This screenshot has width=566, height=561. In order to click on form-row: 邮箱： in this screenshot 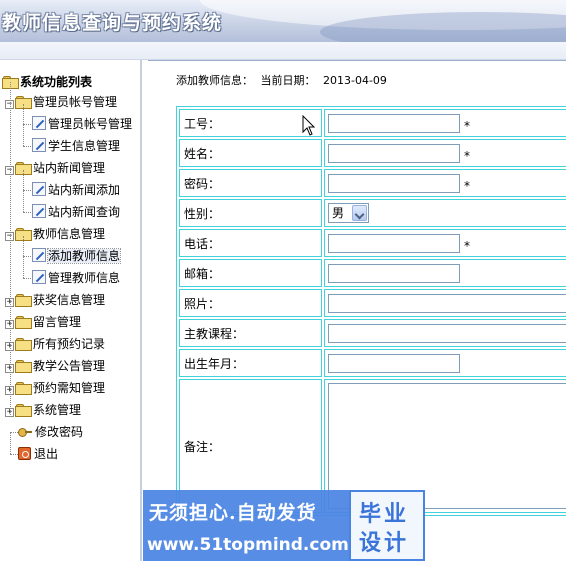, I will do `click(372, 273)`.